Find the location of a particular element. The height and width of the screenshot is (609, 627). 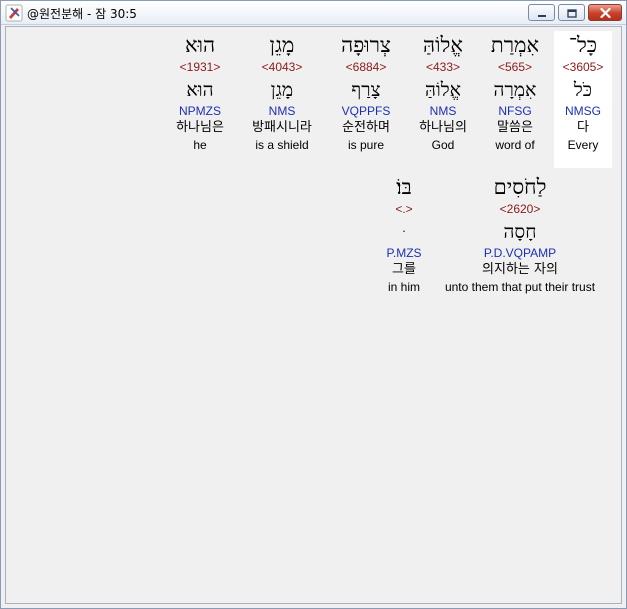

word-column: הוּא <1931> הוּא NPMZS 하나님은 he is located at coordinates (200, 99).